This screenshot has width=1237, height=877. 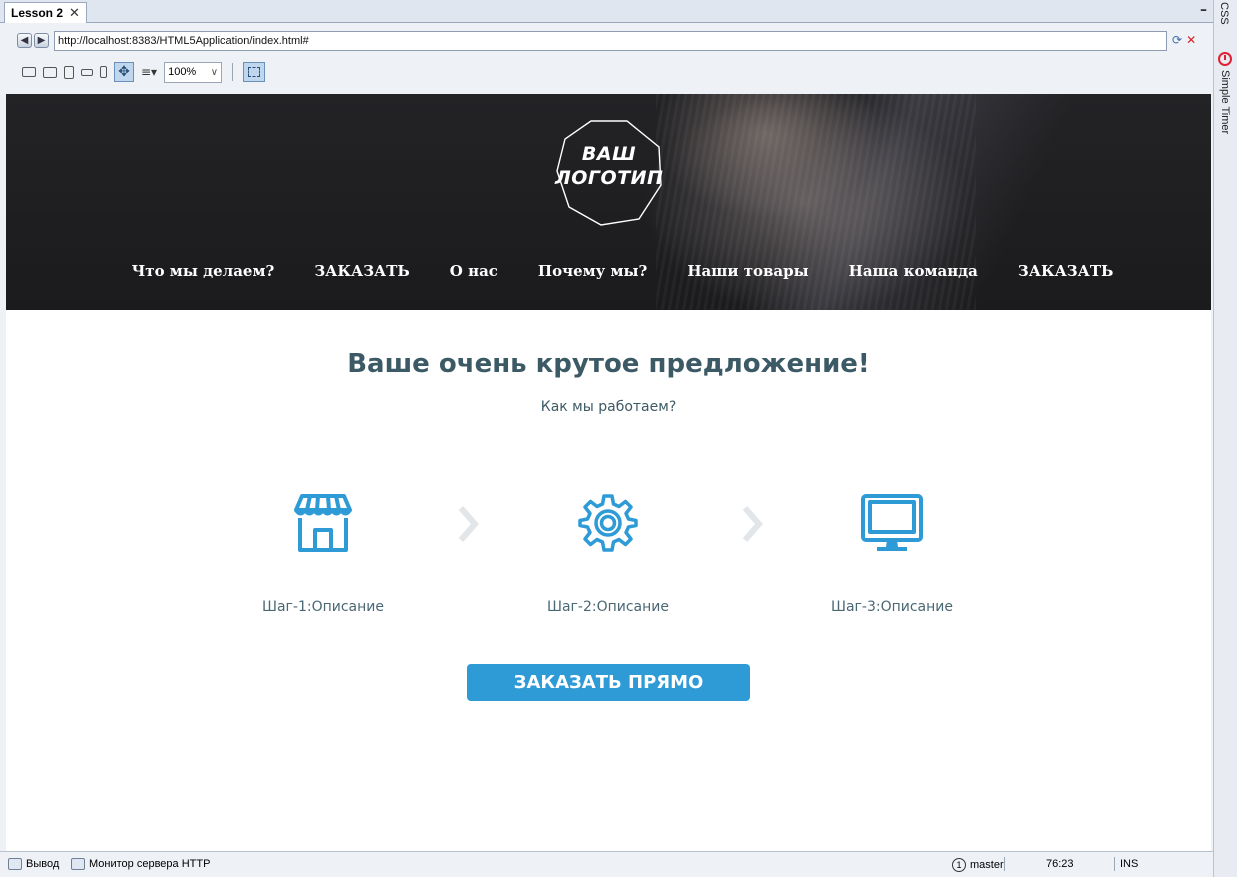 I want to click on tablet-portrait-icon, so click(x=69, y=72).